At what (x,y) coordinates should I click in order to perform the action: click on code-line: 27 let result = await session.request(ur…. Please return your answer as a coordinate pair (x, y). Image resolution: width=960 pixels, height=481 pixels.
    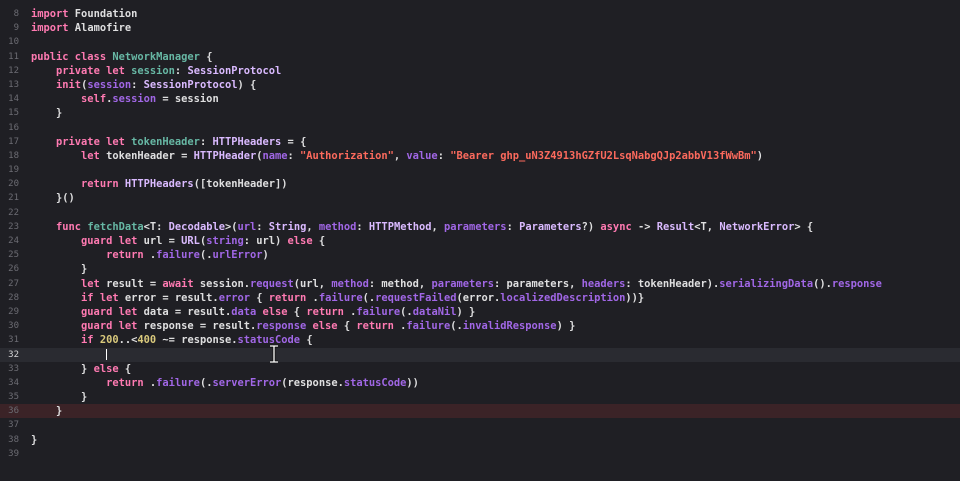
    Looking at the image, I should click on (480, 284).